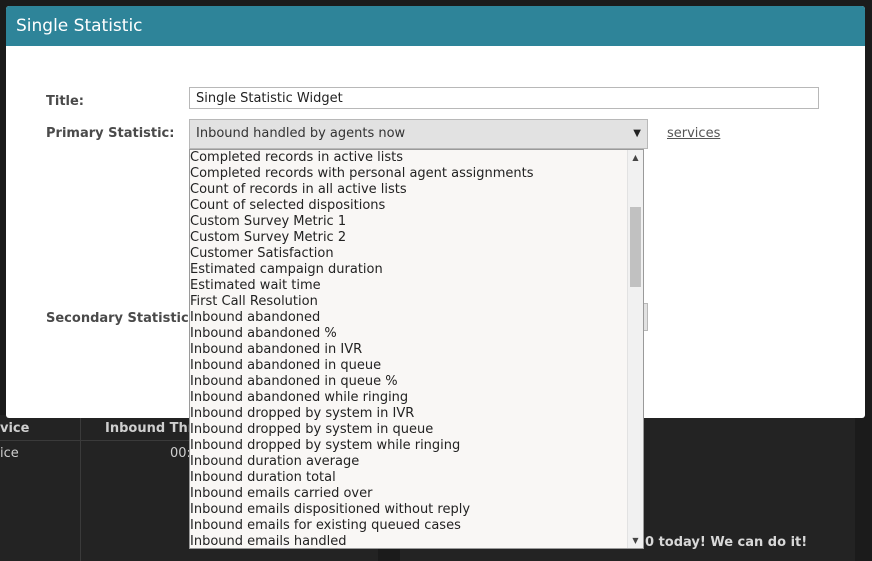 The image size is (872, 561). What do you see at coordinates (635, 157) in the screenshot?
I see `scroll-up-icon: ▲` at bounding box center [635, 157].